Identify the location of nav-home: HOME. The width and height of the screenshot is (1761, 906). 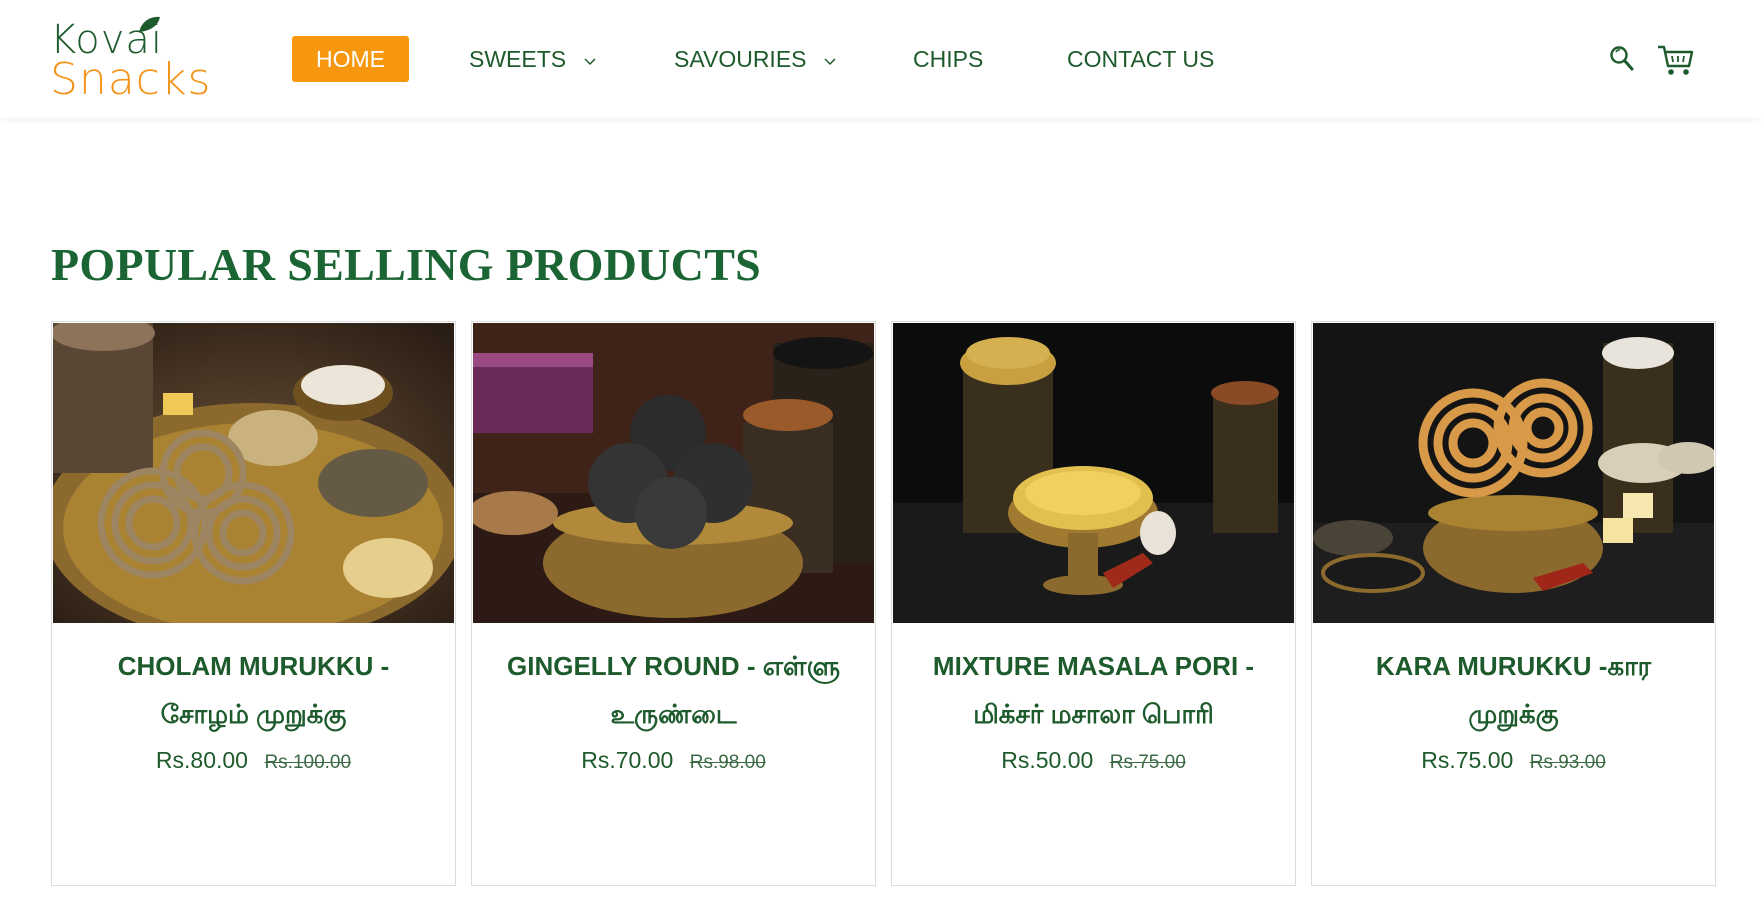
(350, 59).